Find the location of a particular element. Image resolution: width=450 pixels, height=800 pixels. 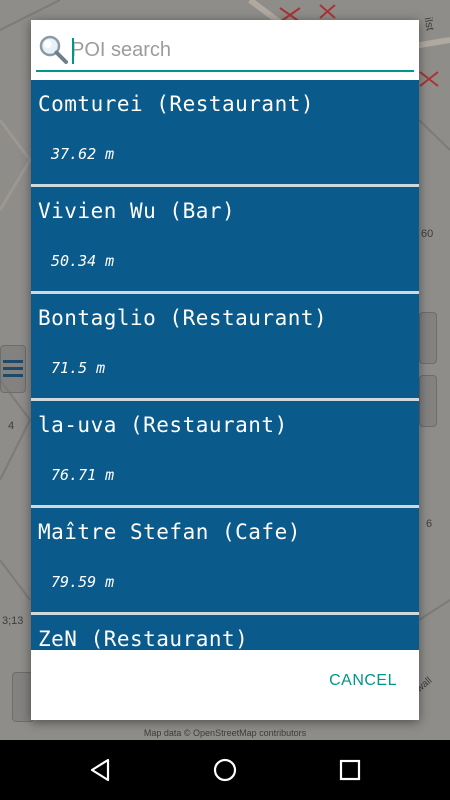

poi-name: la-uva (Restaurant) is located at coordinates (163, 425).